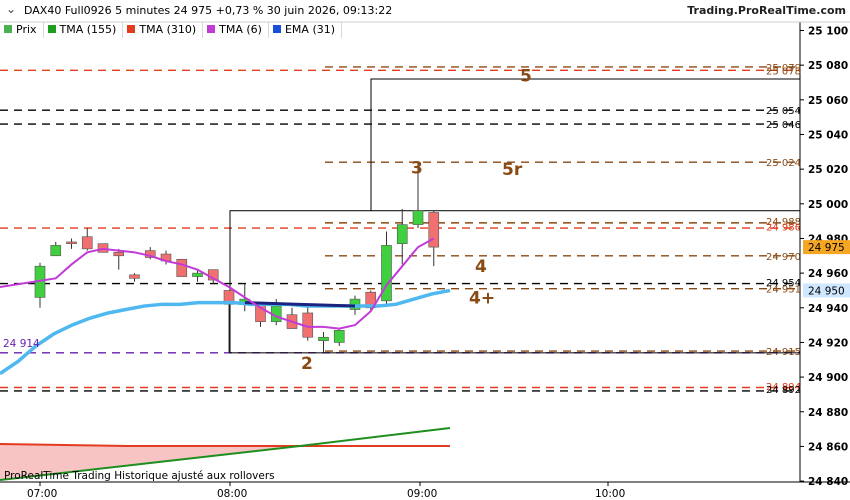 This screenshot has height=500, width=850. What do you see at coordinates (610, 494) in the screenshot?
I see `time-tick-label: 10:00` at bounding box center [610, 494].